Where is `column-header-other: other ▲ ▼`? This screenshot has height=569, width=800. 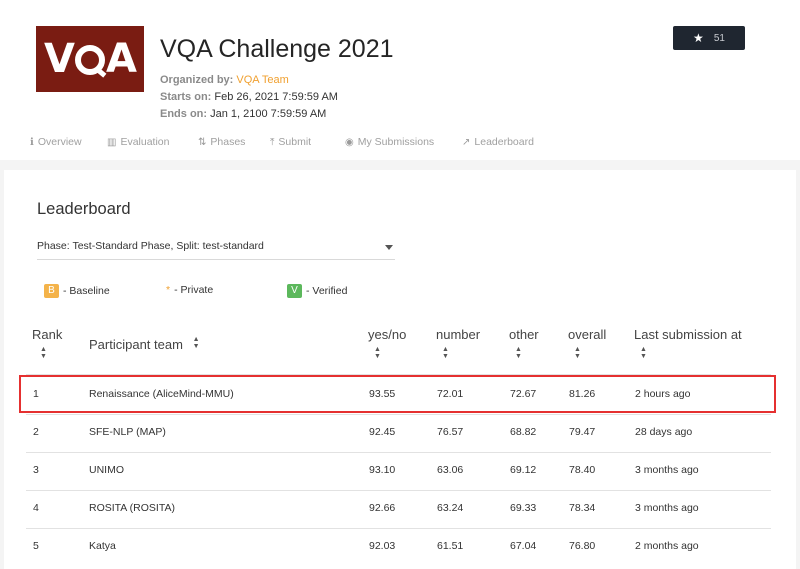 column-header-other: other ▲ ▼ is located at coordinates (524, 344).